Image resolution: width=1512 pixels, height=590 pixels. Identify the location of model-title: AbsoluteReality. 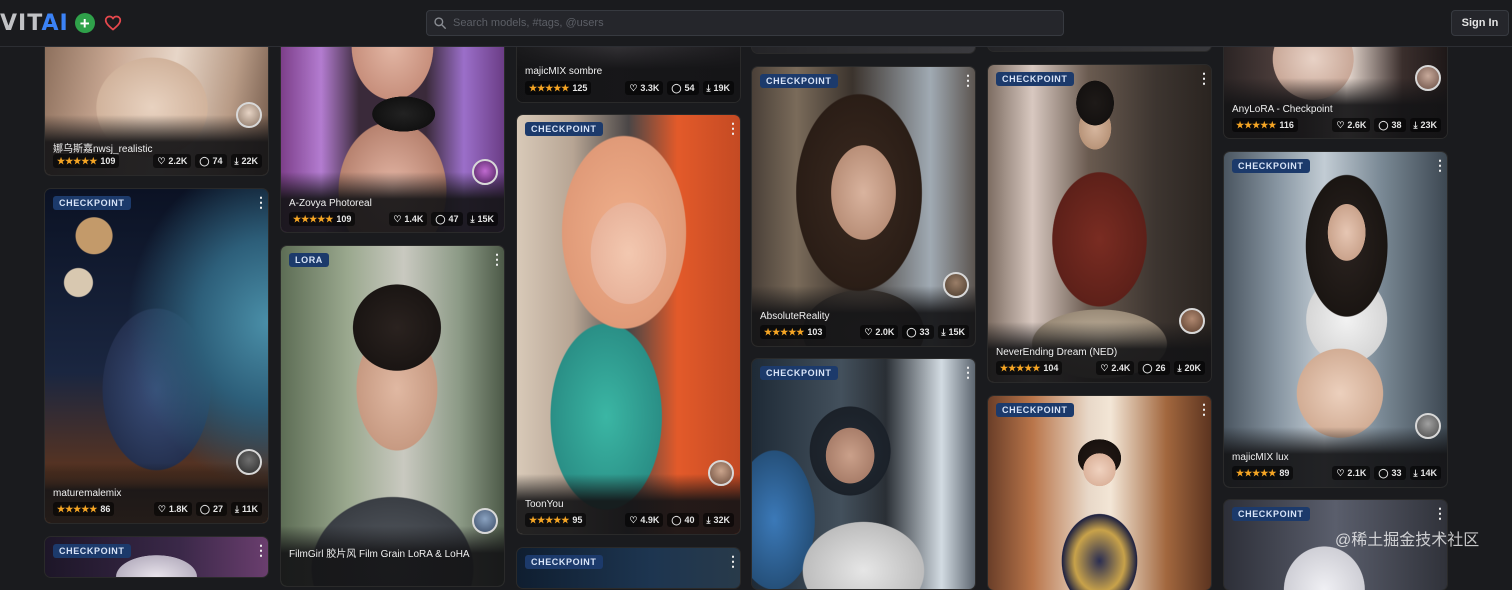
(862, 316).